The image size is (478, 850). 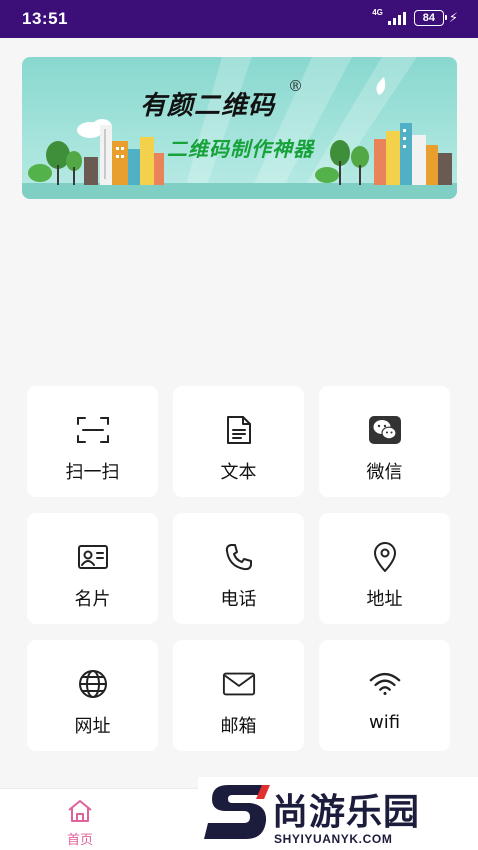 What do you see at coordinates (239, 684) in the screenshot?
I see `mail-icon` at bounding box center [239, 684].